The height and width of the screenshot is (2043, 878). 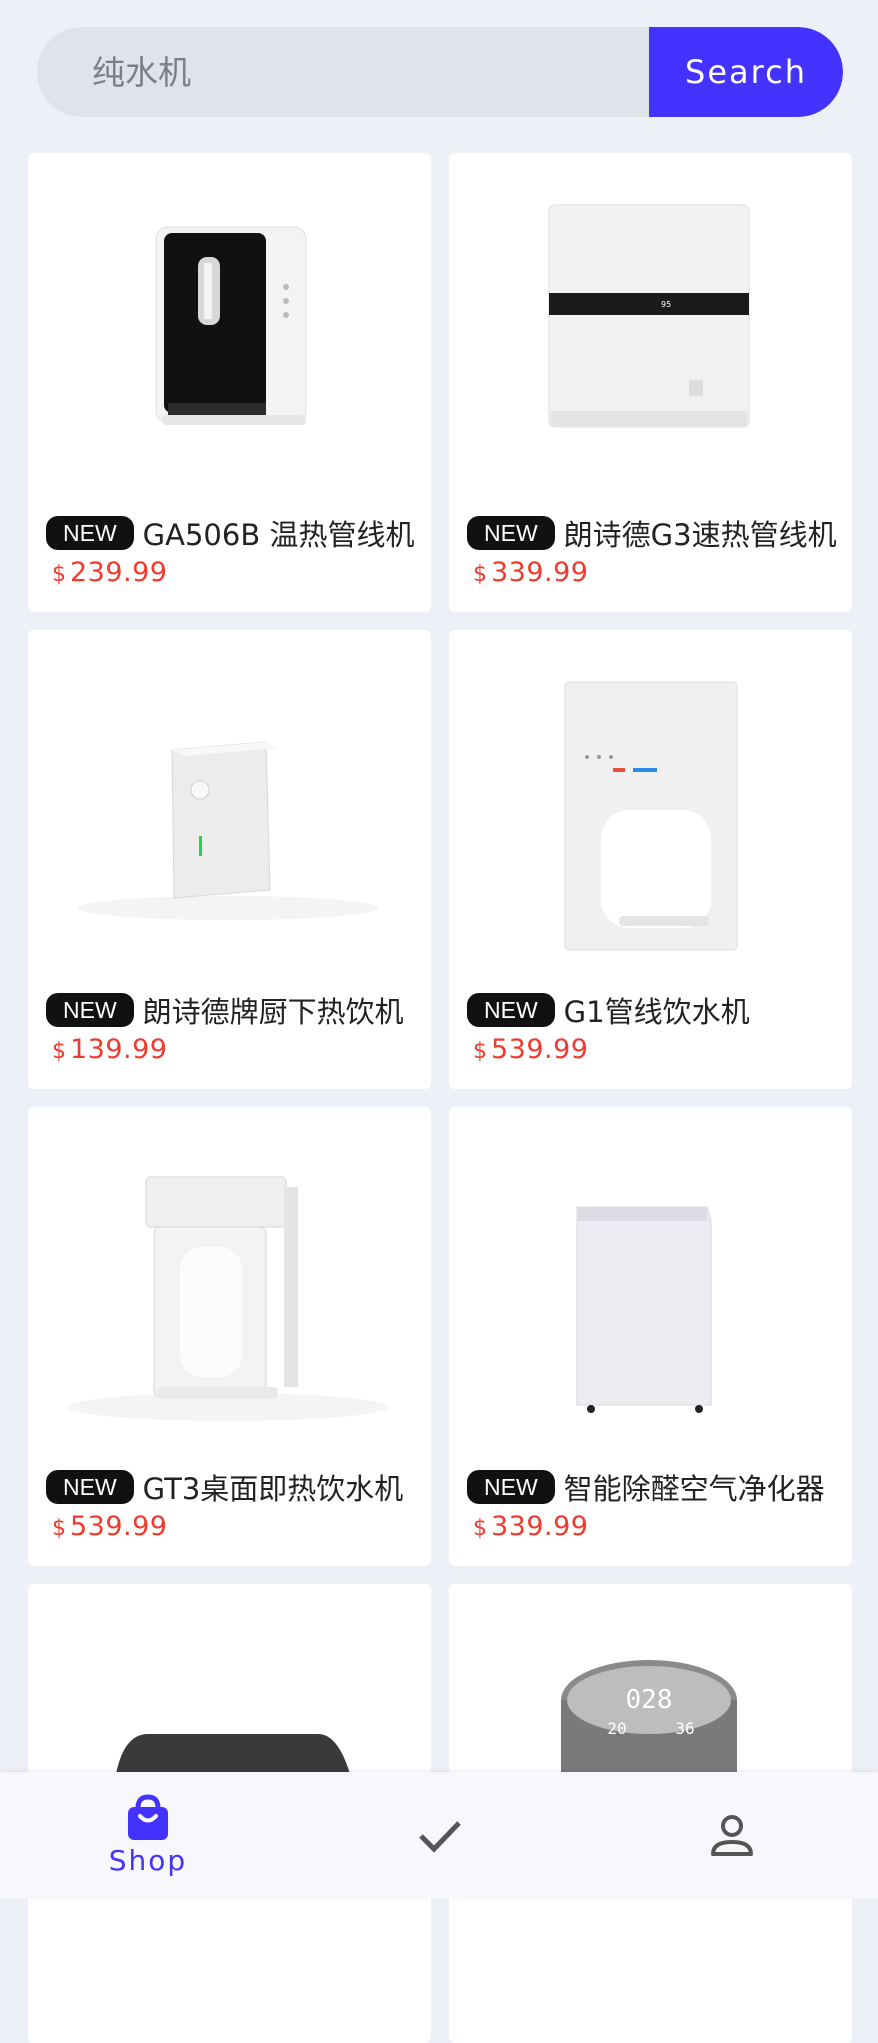 I want to click on bottom-nav: Shop, so click(x=439, y=1835).